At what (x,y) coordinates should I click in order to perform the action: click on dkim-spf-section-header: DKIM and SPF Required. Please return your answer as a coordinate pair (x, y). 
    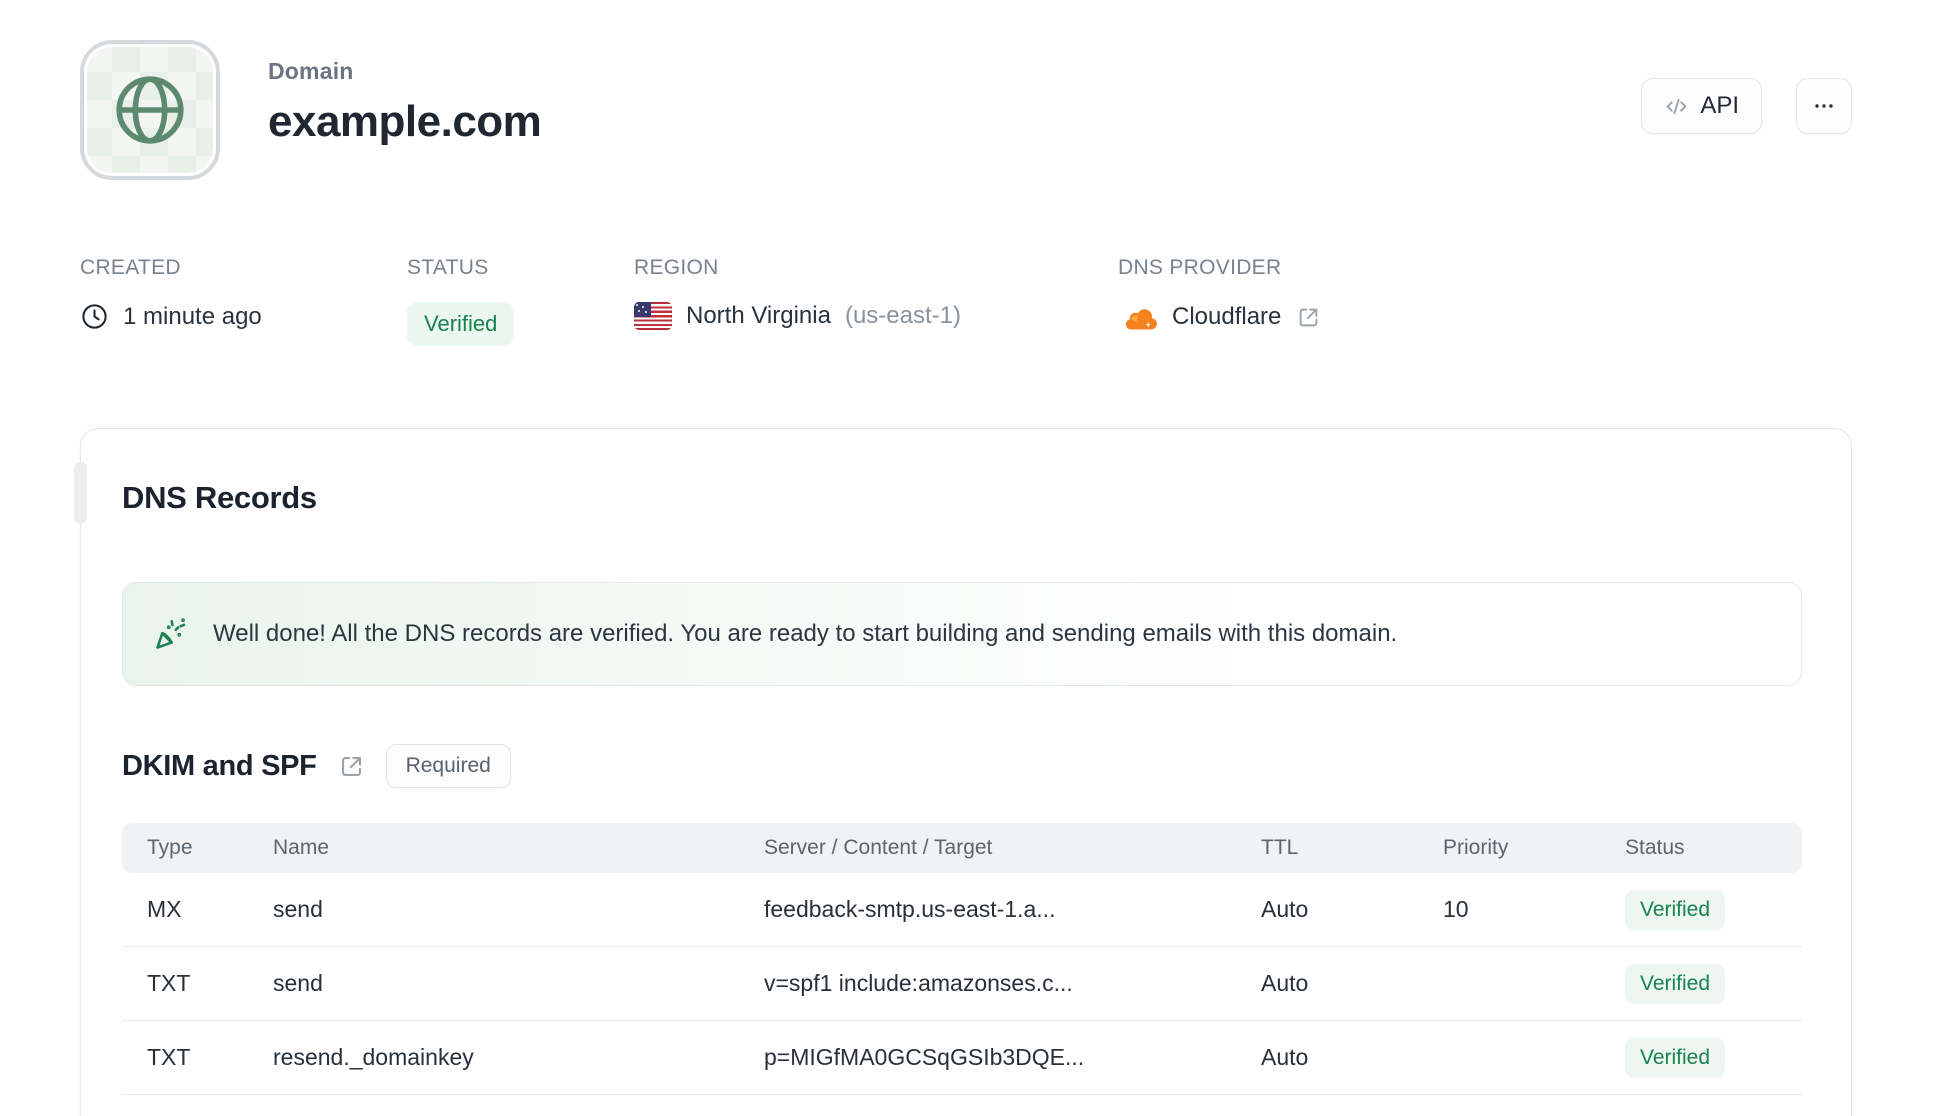
    Looking at the image, I should click on (316, 766).